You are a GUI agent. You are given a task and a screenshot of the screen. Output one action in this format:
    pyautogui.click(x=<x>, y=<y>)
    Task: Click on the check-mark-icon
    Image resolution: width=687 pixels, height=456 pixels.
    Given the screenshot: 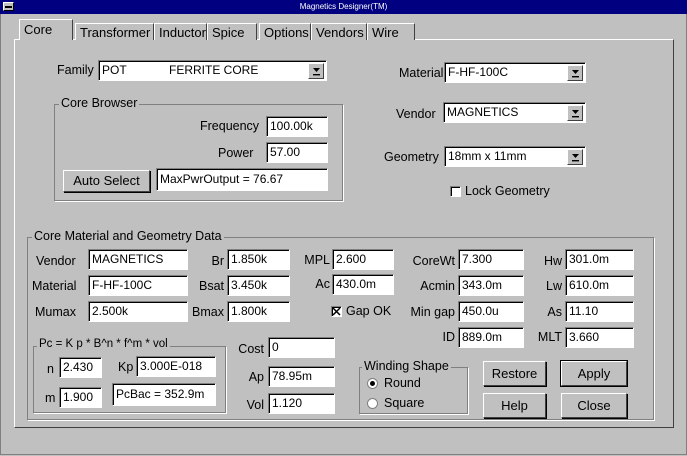 What is the action you would take?
    pyautogui.click(x=336, y=311)
    